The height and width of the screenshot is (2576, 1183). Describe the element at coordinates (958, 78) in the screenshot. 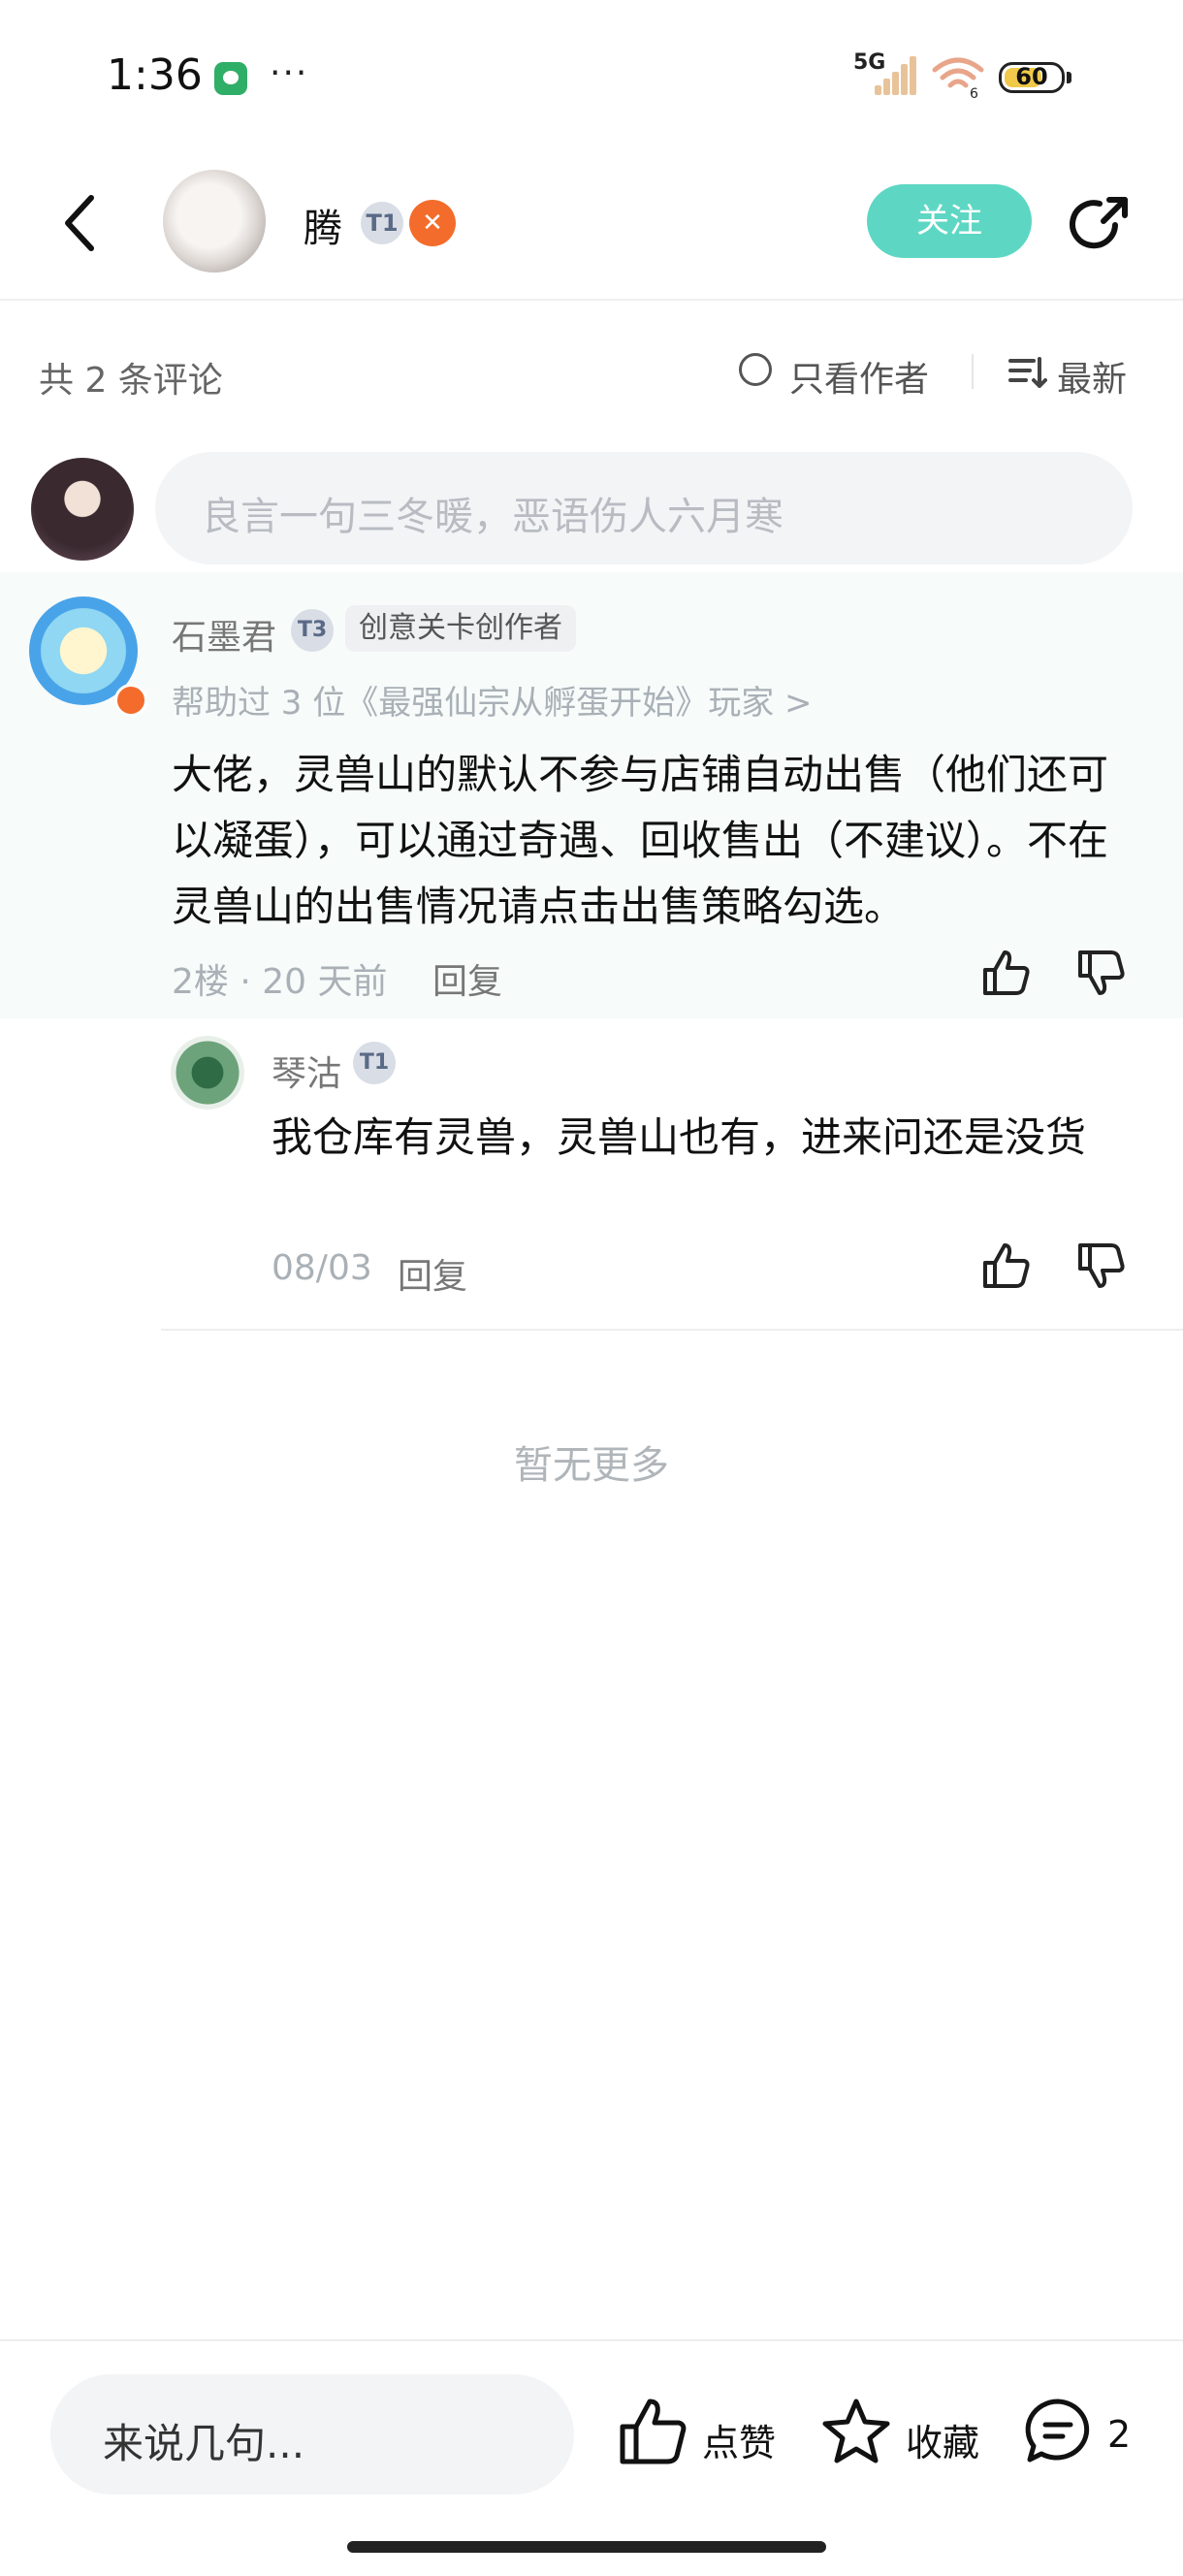

I see `wifi-icon: 6` at that location.